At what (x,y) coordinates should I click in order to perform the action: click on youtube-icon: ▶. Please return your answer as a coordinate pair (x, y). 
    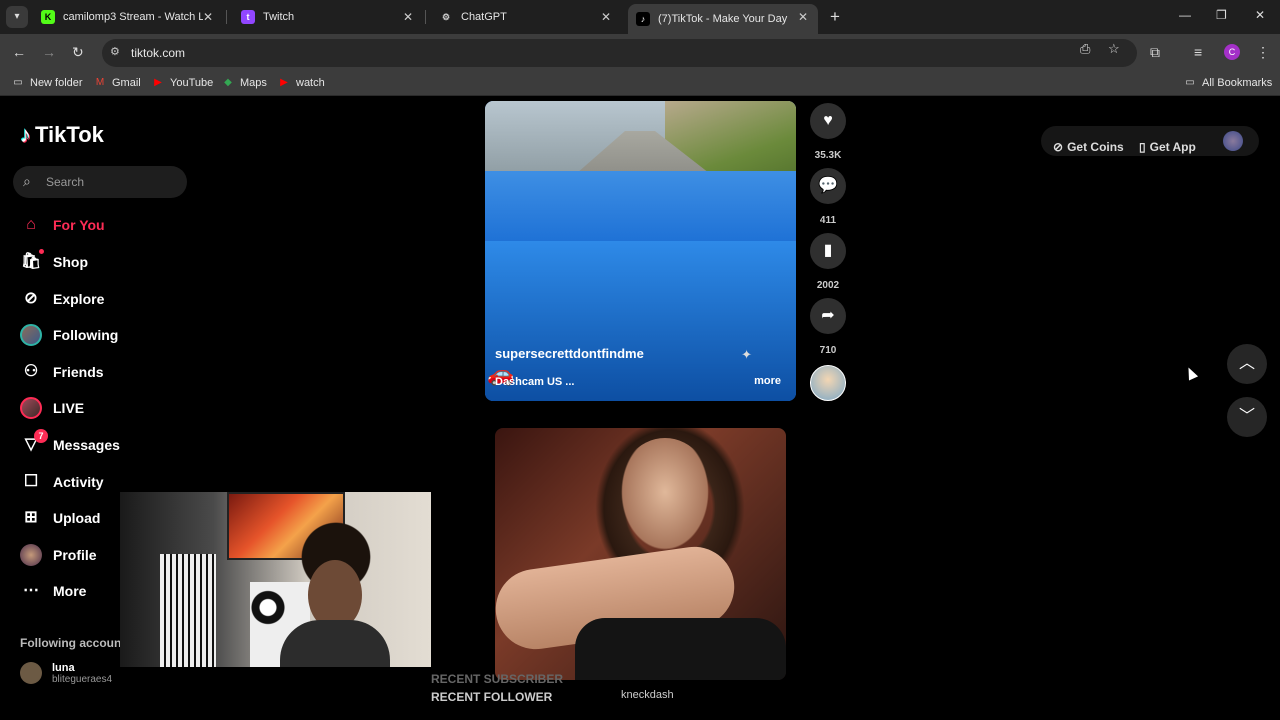
    Looking at the image, I should click on (158, 82).